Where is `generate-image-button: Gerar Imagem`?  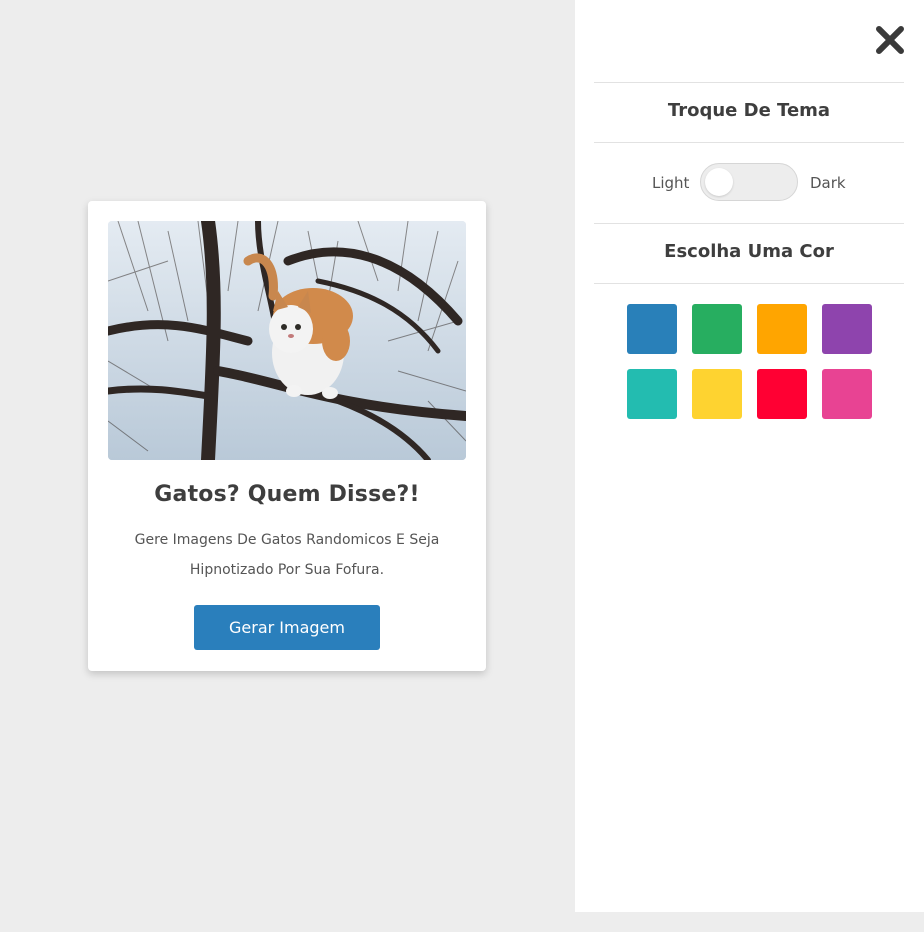
generate-image-button: Gerar Imagem is located at coordinates (287, 627).